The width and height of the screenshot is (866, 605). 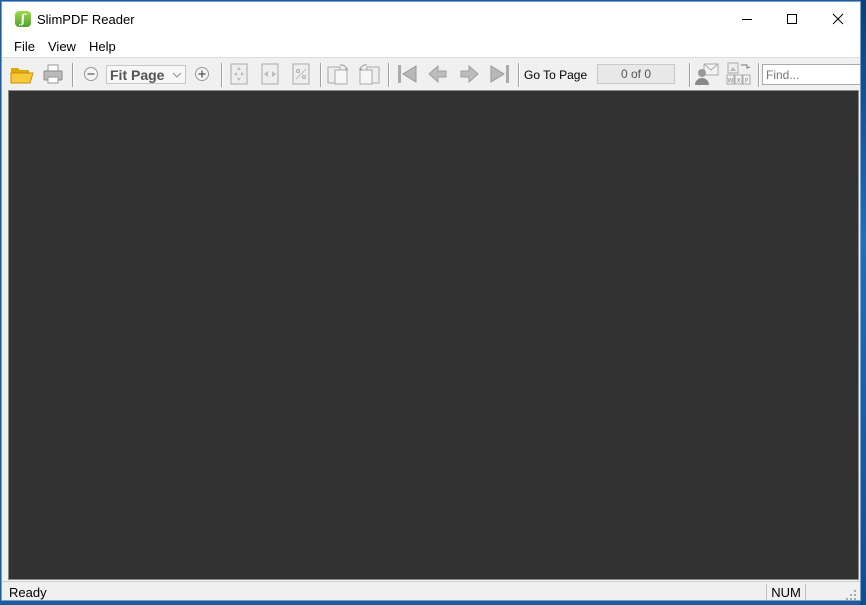 What do you see at coordinates (851, 595) in the screenshot?
I see `resize-grip-icon` at bounding box center [851, 595].